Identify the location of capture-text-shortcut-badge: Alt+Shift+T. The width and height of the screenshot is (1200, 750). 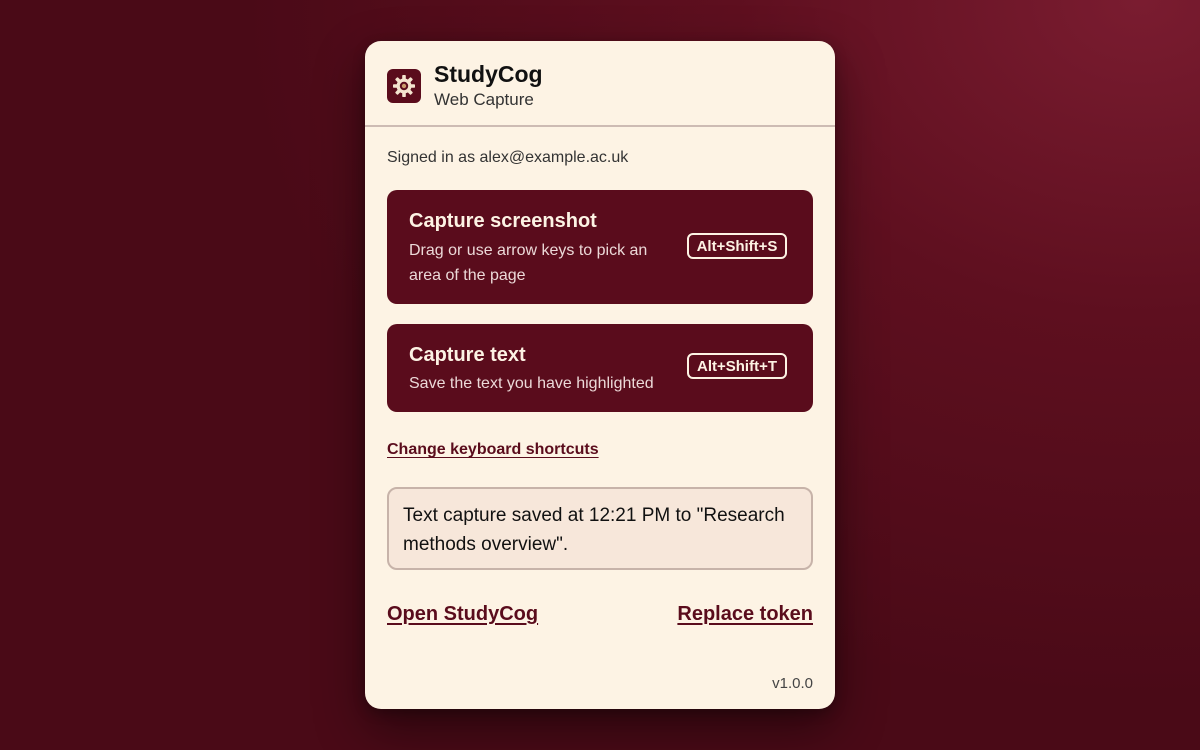
(737, 366).